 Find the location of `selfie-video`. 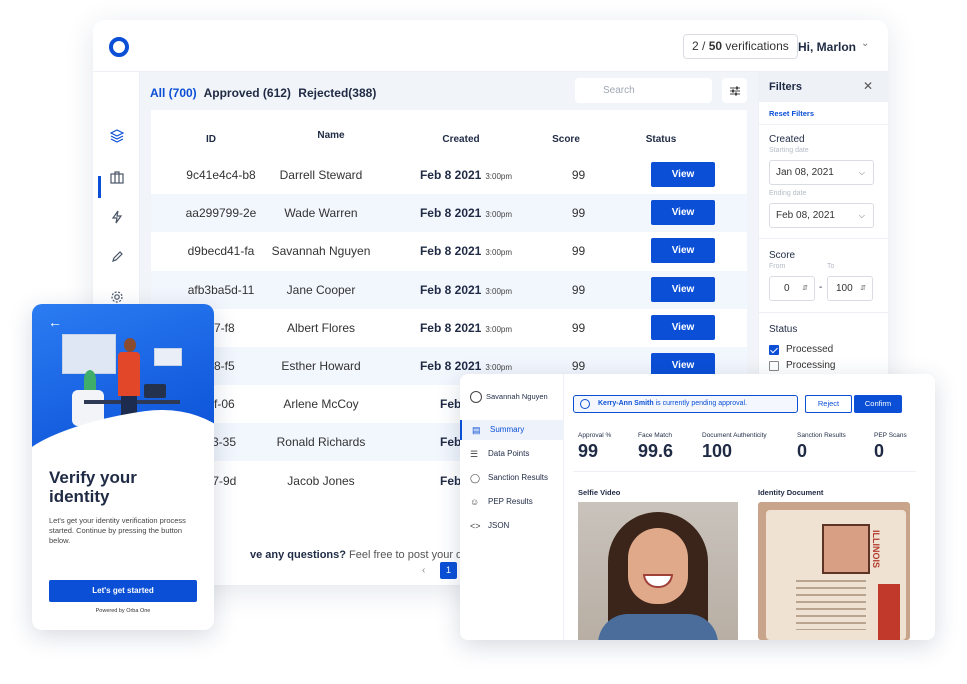

selfie-video is located at coordinates (658, 571).